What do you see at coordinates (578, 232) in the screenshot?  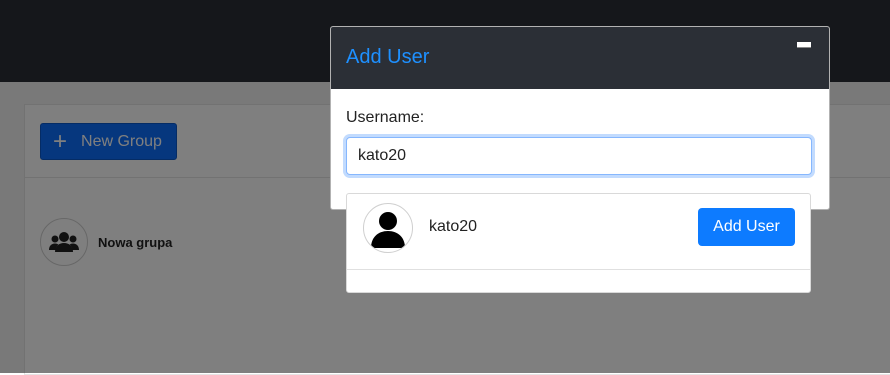 I see `search-result-row: kato20 Add User` at bounding box center [578, 232].